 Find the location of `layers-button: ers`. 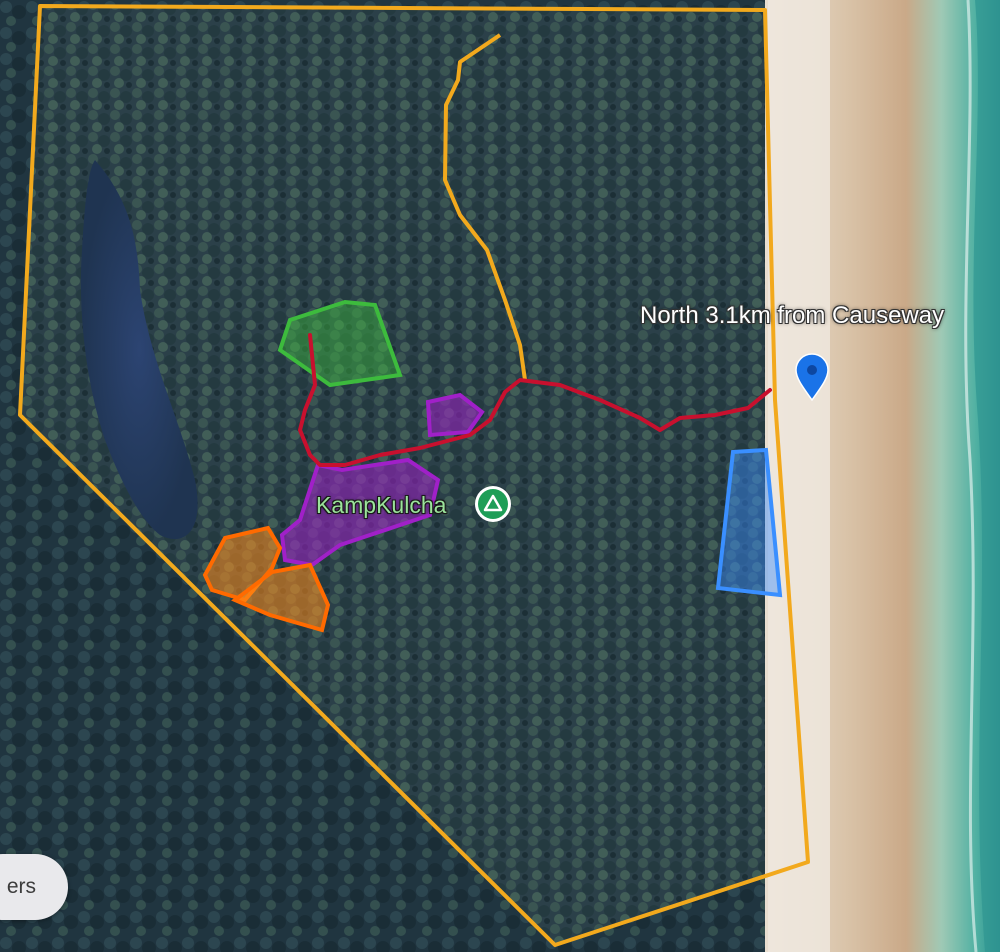

layers-button: ers is located at coordinates (34, 887).